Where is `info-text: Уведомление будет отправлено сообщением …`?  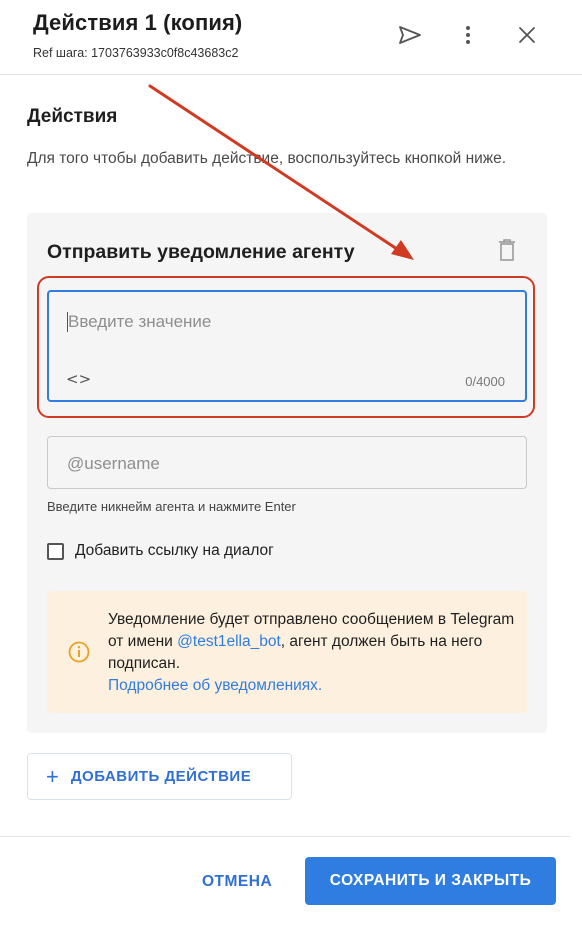 info-text: Уведомление будет отправлено сообщением … is located at coordinates (313, 653).